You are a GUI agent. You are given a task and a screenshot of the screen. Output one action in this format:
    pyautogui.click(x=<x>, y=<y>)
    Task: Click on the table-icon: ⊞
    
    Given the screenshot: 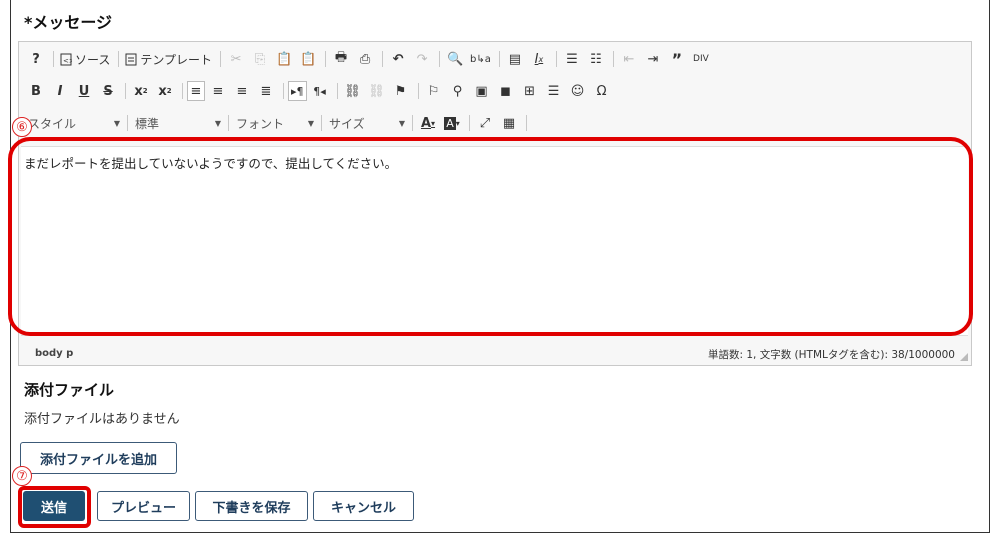 What is the action you would take?
    pyautogui.click(x=530, y=91)
    